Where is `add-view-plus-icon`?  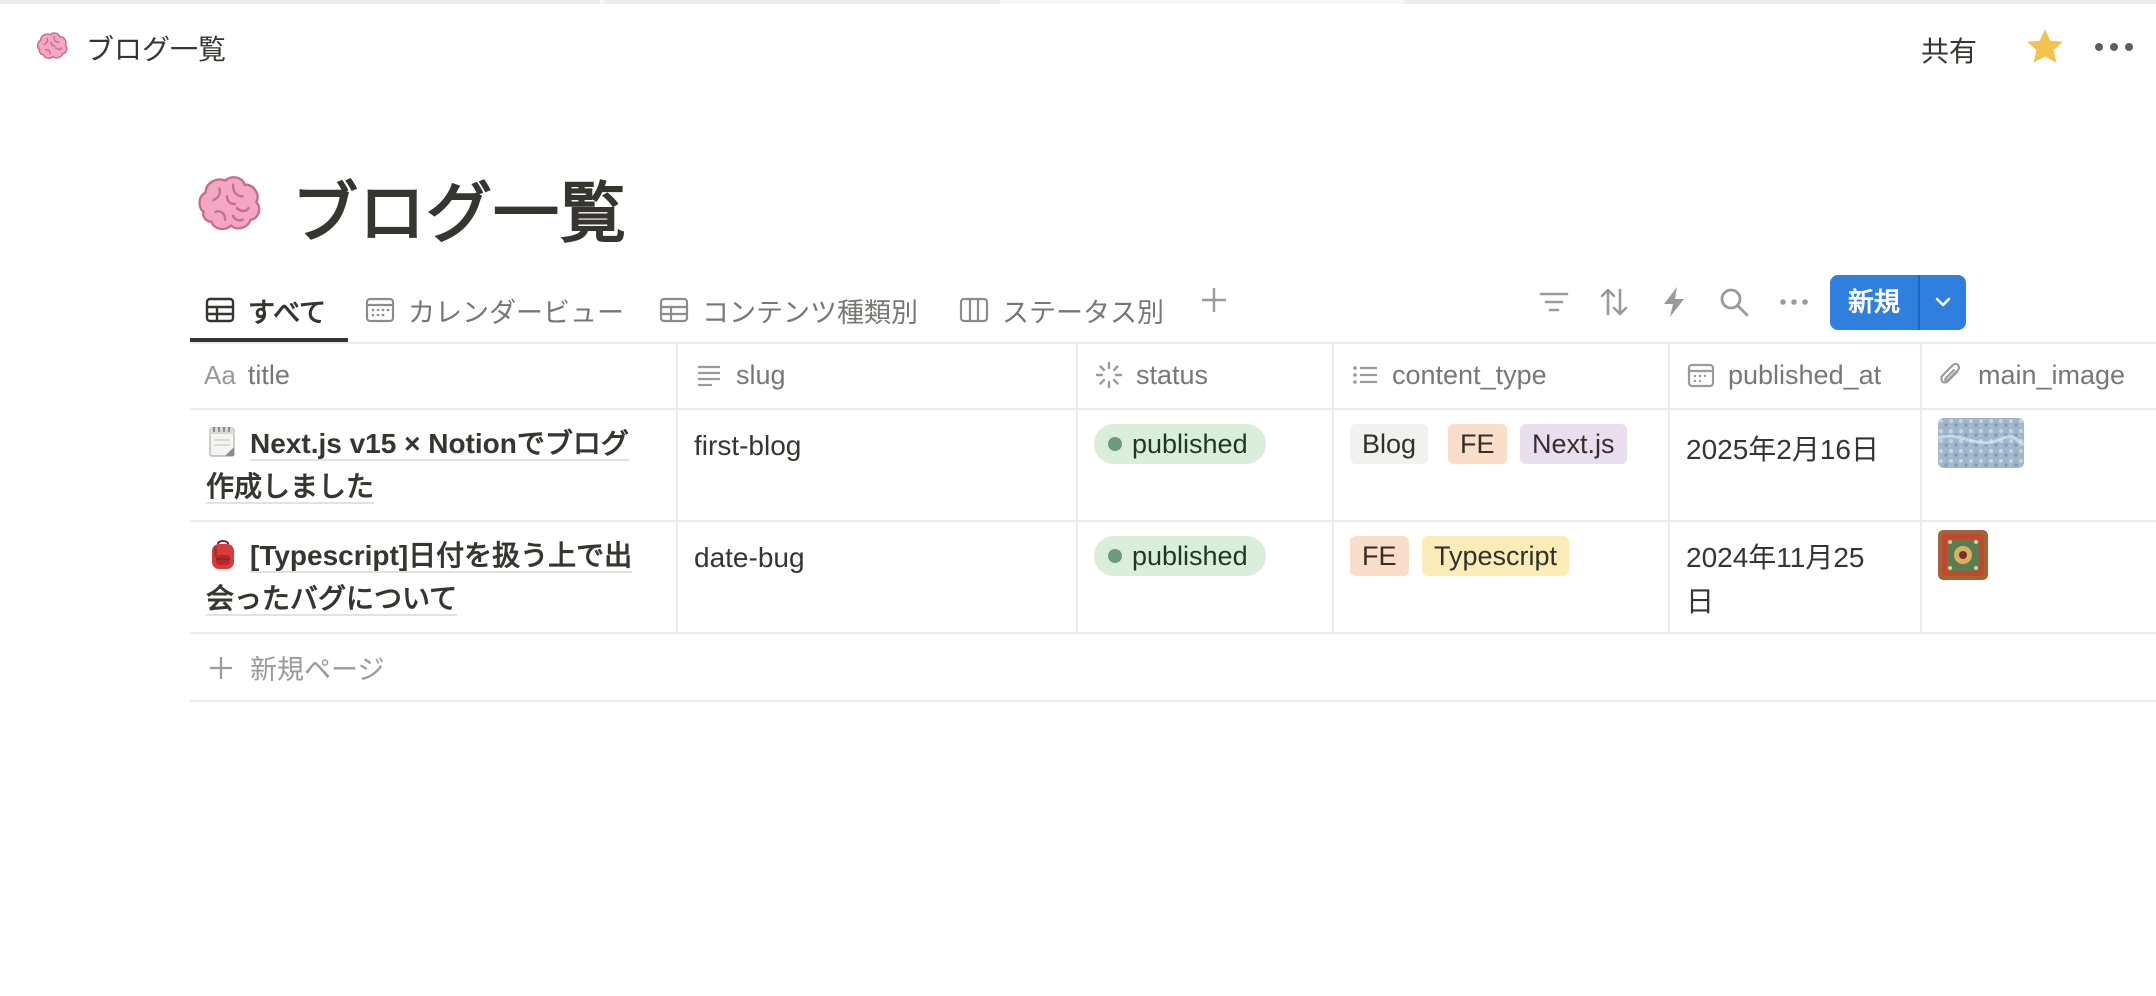 add-view-plus-icon is located at coordinates (1214, 300).